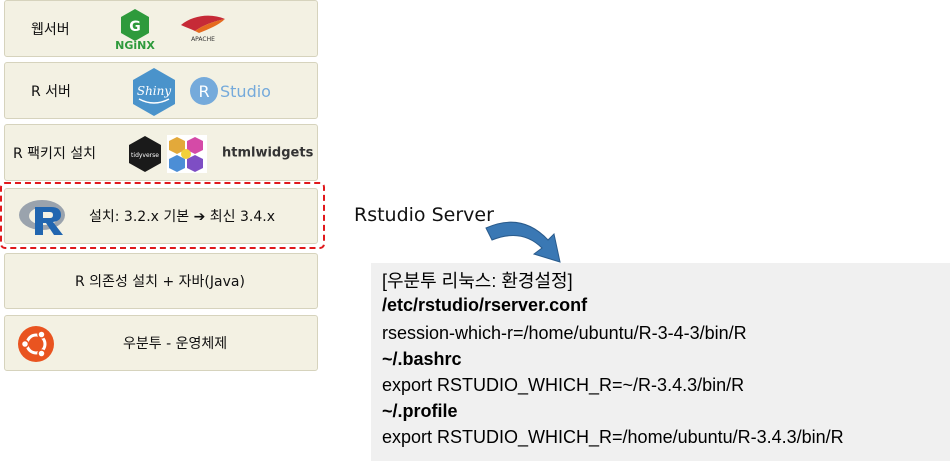  What do you see at coordinates (523, 242) in the screenshot?
I see `curved-arrow-icon` at bounding box center [523, 242].